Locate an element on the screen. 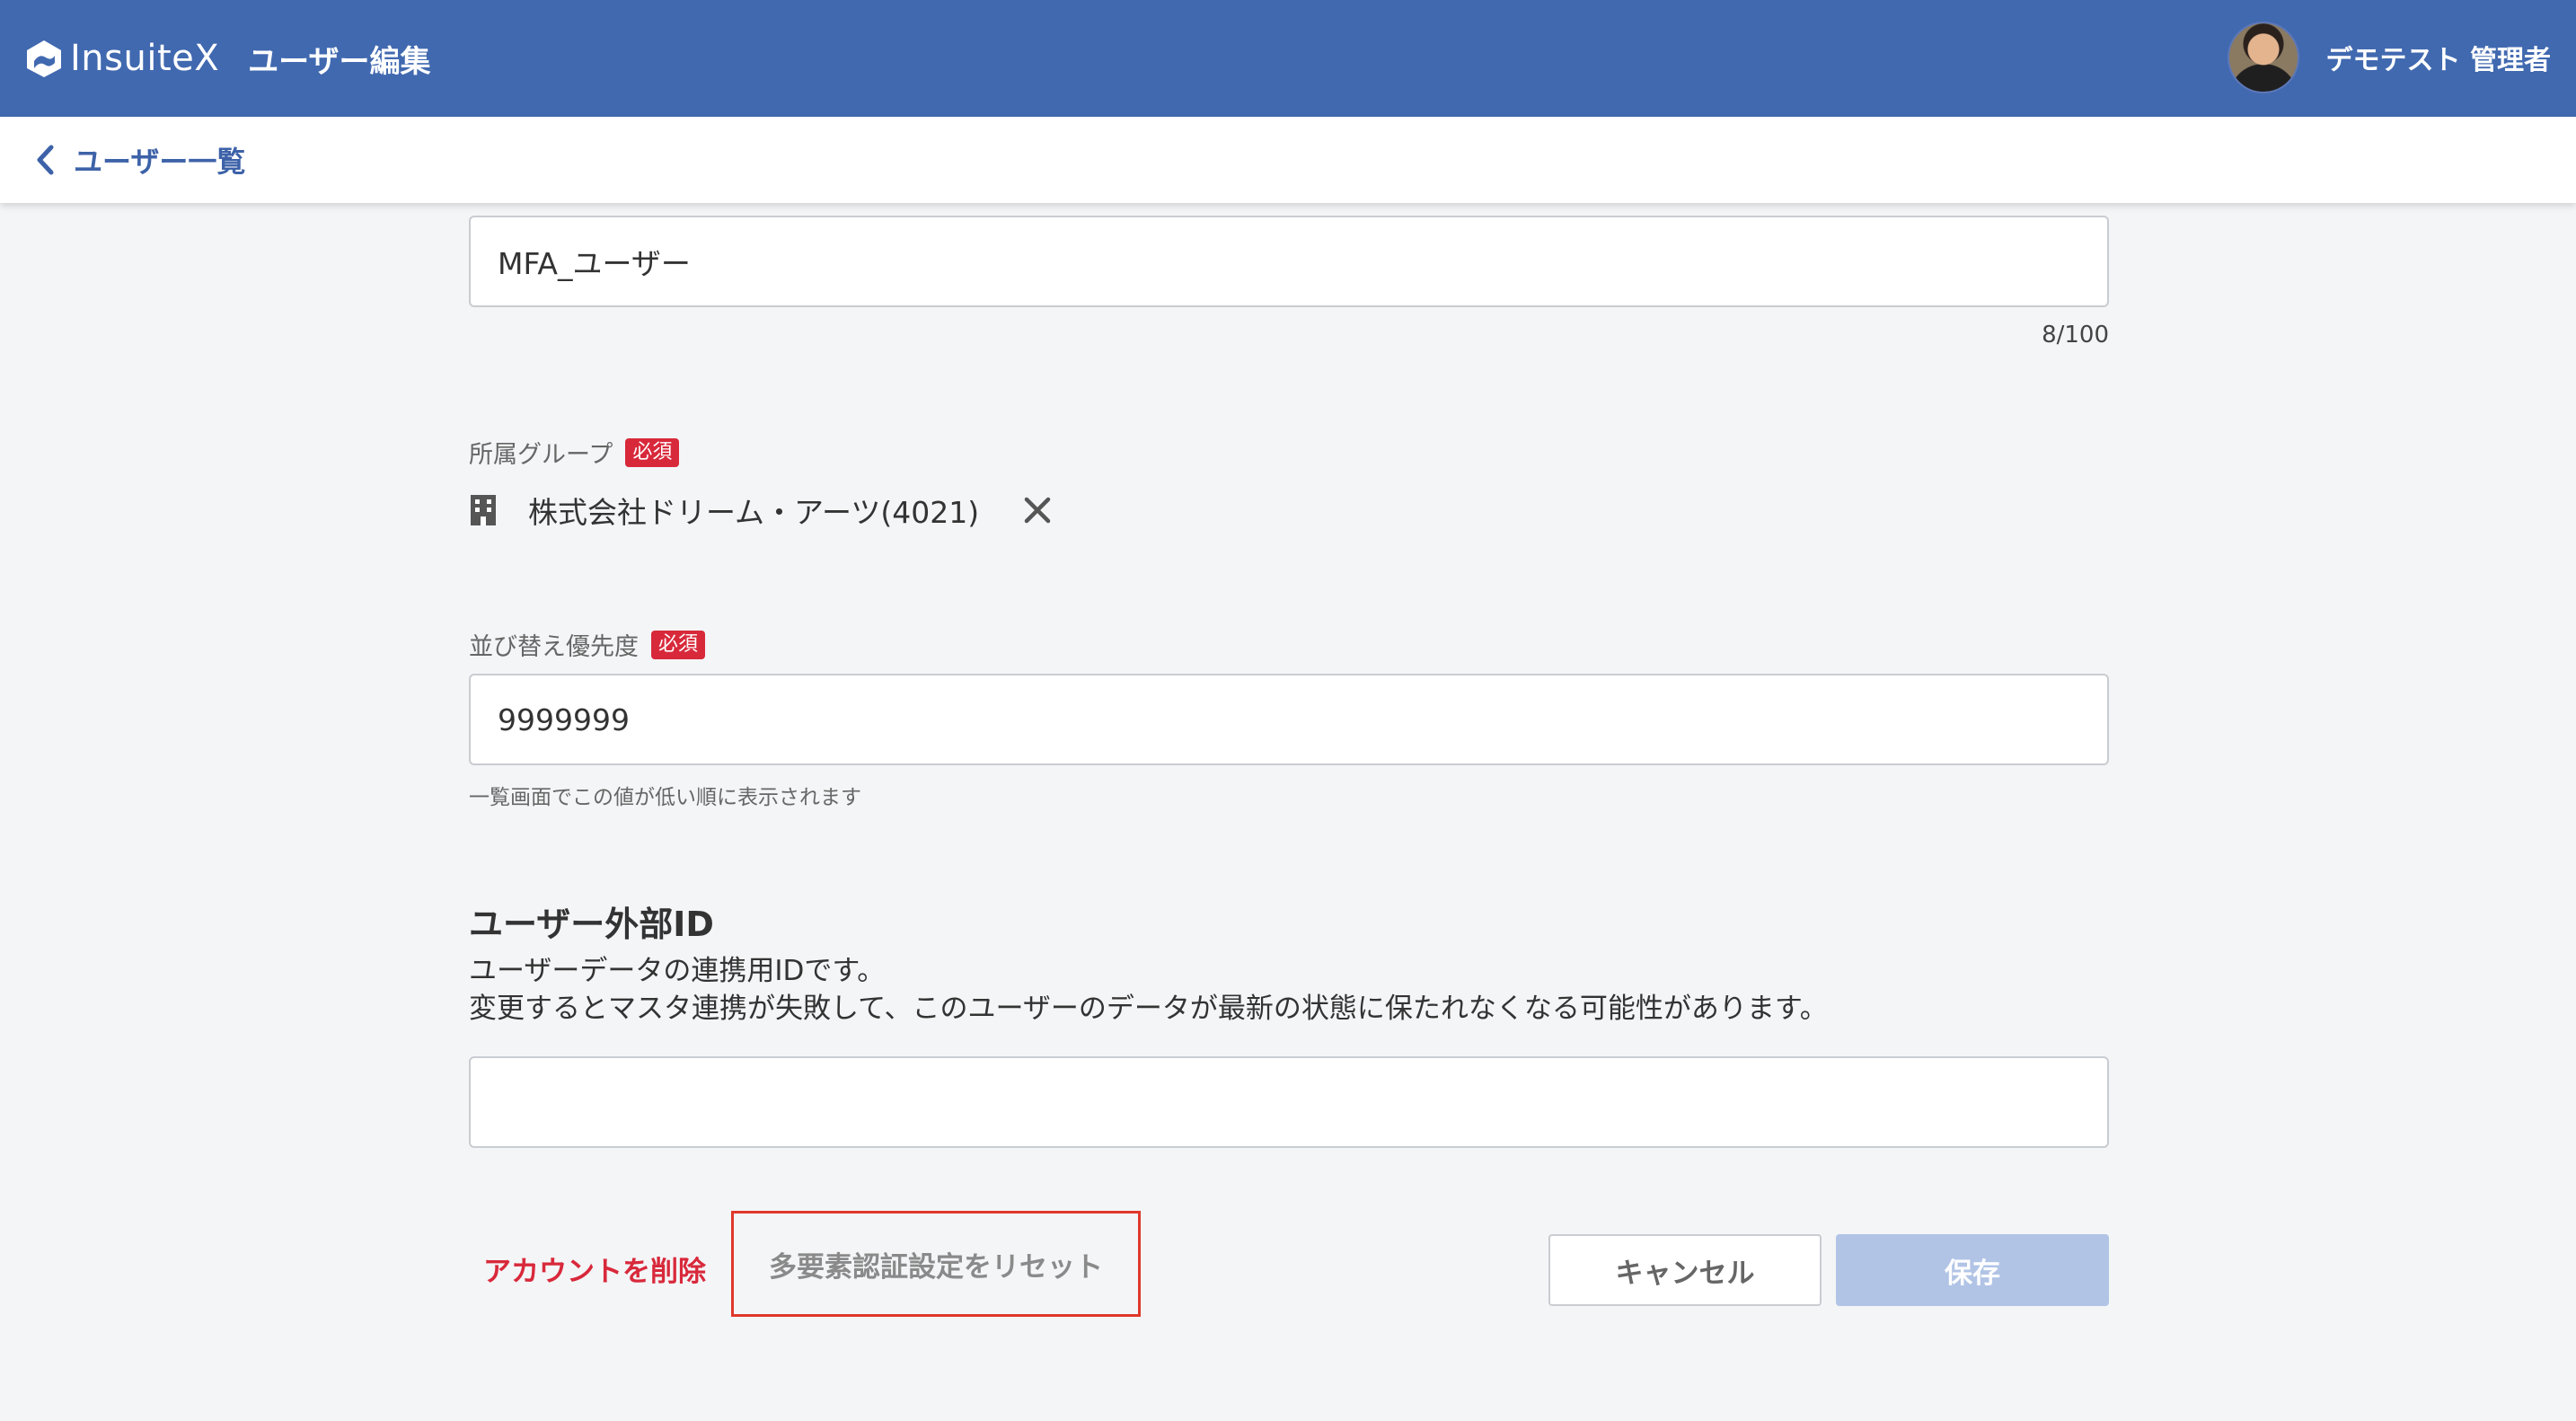 This screenshot has width=2576, height=1421. external-id-title: ユーザー外部ID is located at coordinates (591, 924).